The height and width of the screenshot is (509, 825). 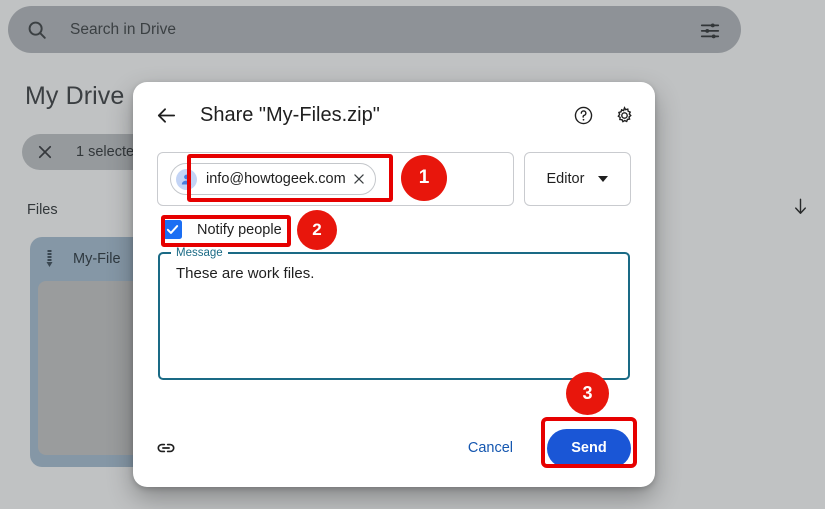 I want to click on gear-icon, so click(x=624, y=115).